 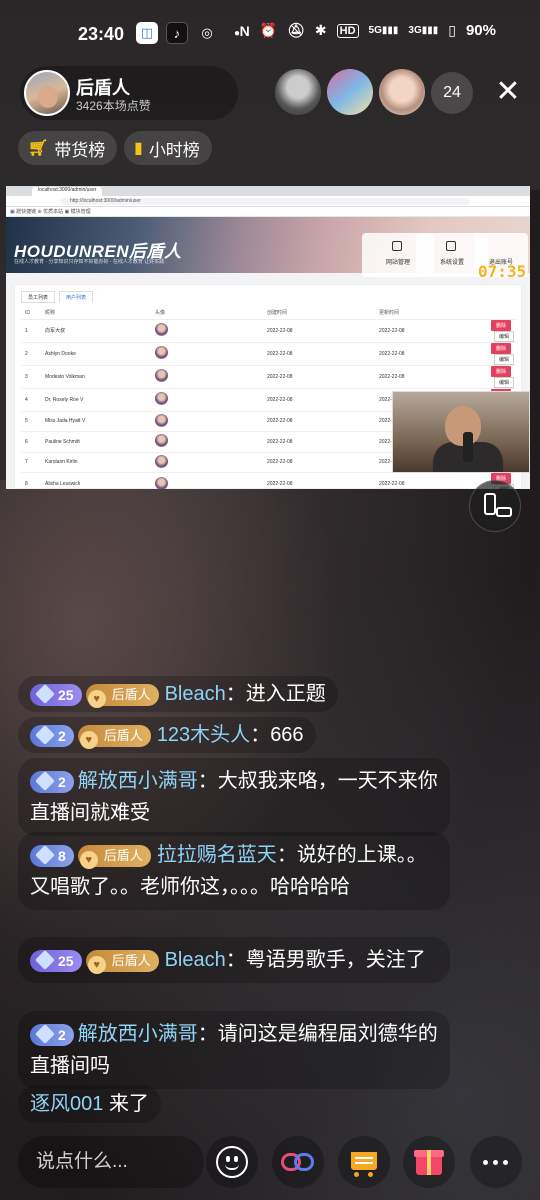 I want to click on cart-icon, so click(x=364, y=1161).